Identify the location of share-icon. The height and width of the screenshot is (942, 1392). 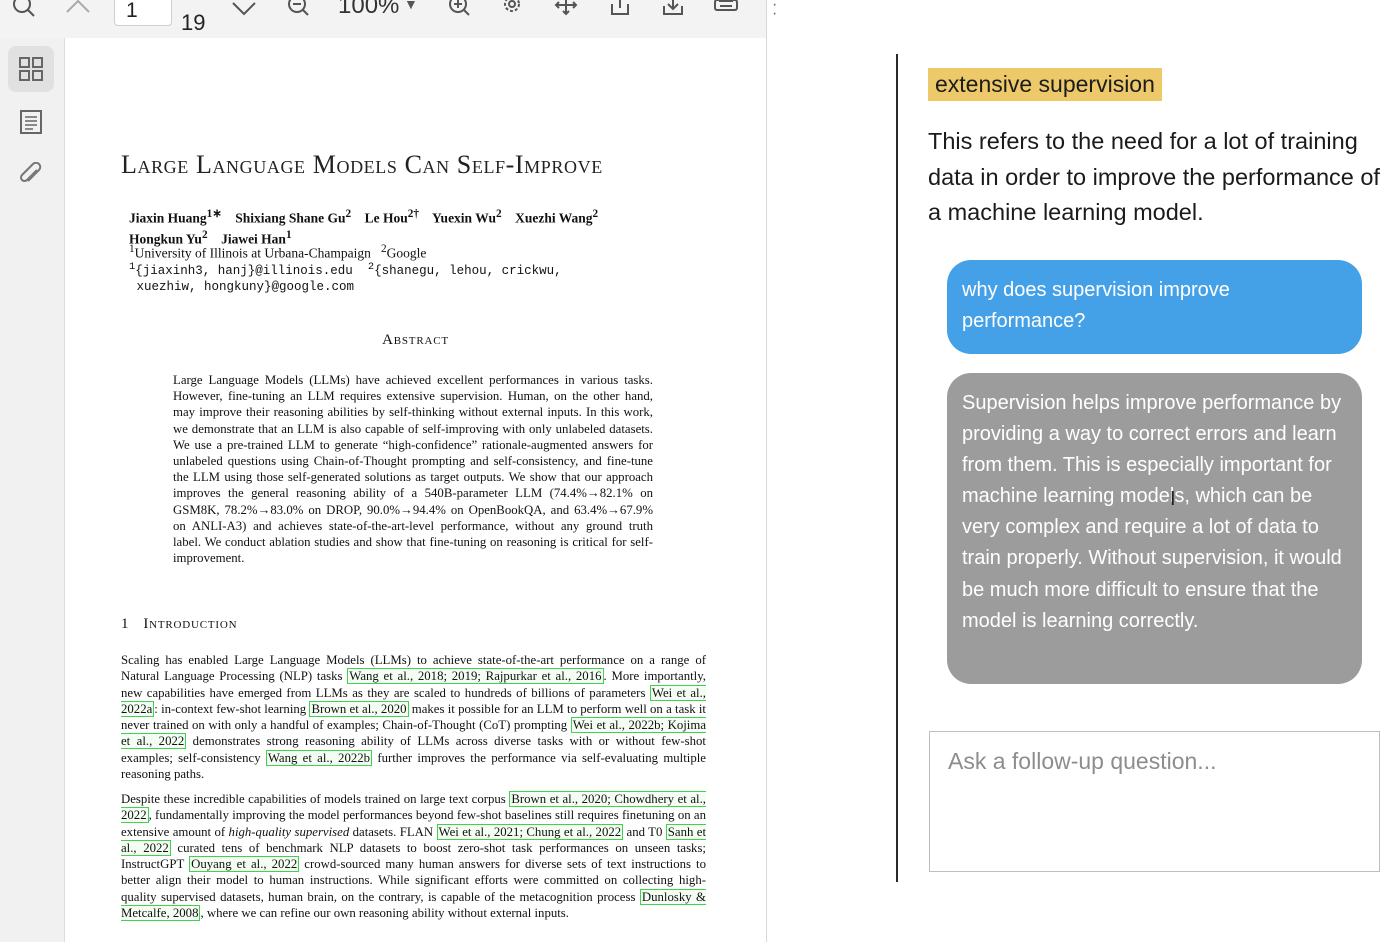
(620, 11).